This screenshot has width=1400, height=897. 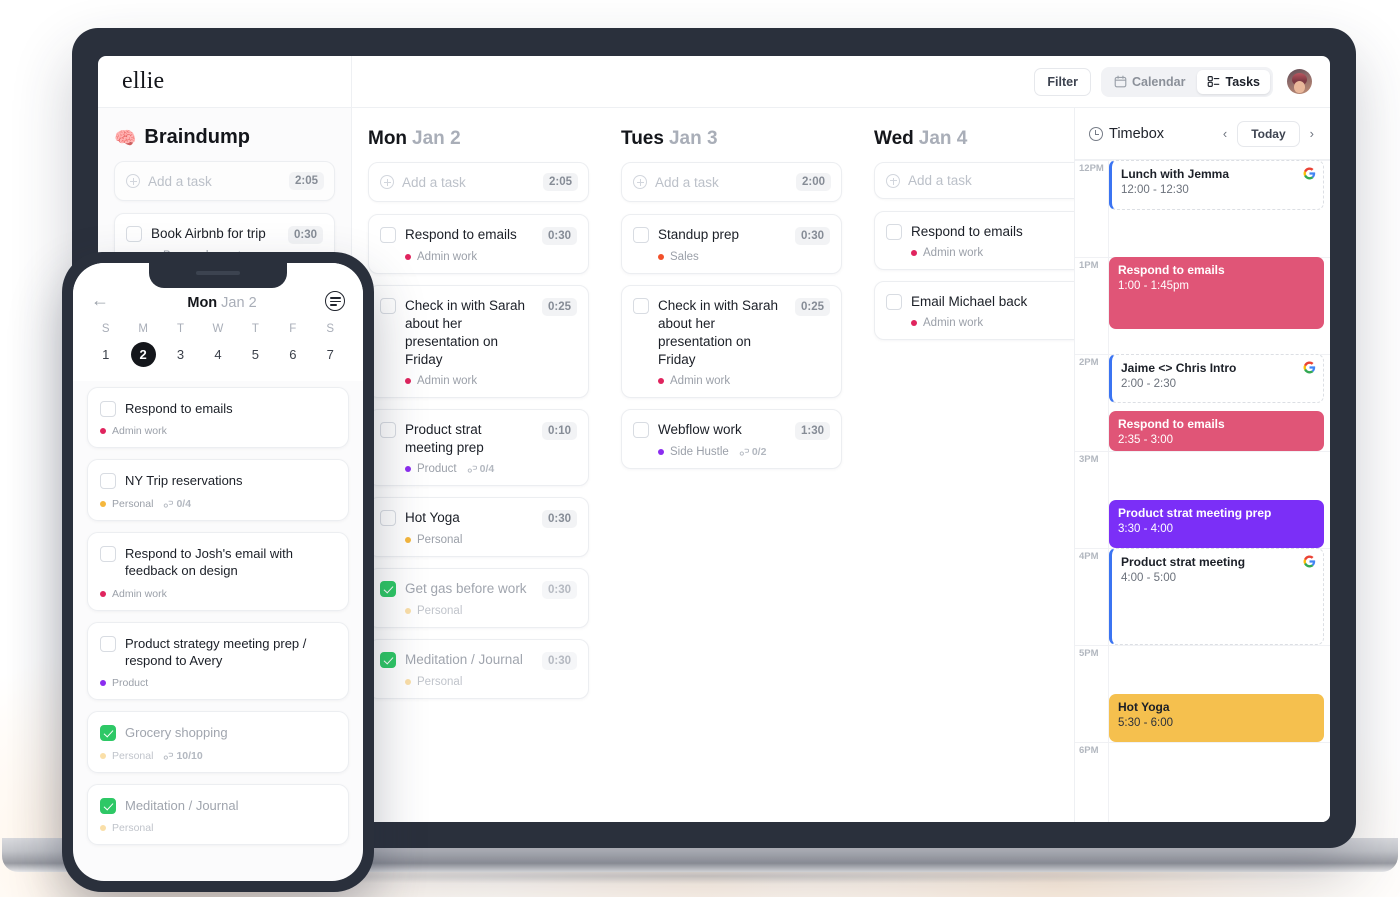 What do you see at coordinates (967, 231) in the screenshot?
I see `task-title: Respond to emails` at bounding box center [967, 231].